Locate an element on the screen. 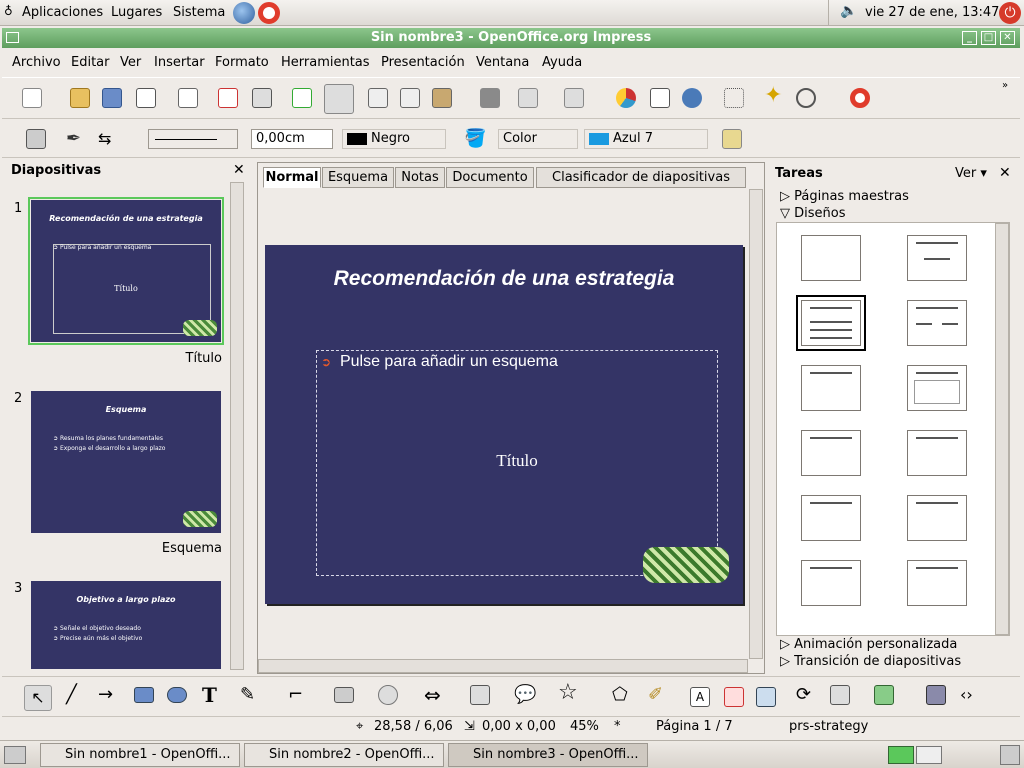 This screenshot has width=1024, height=768. layout-centered is located at coordinates (937, 388).